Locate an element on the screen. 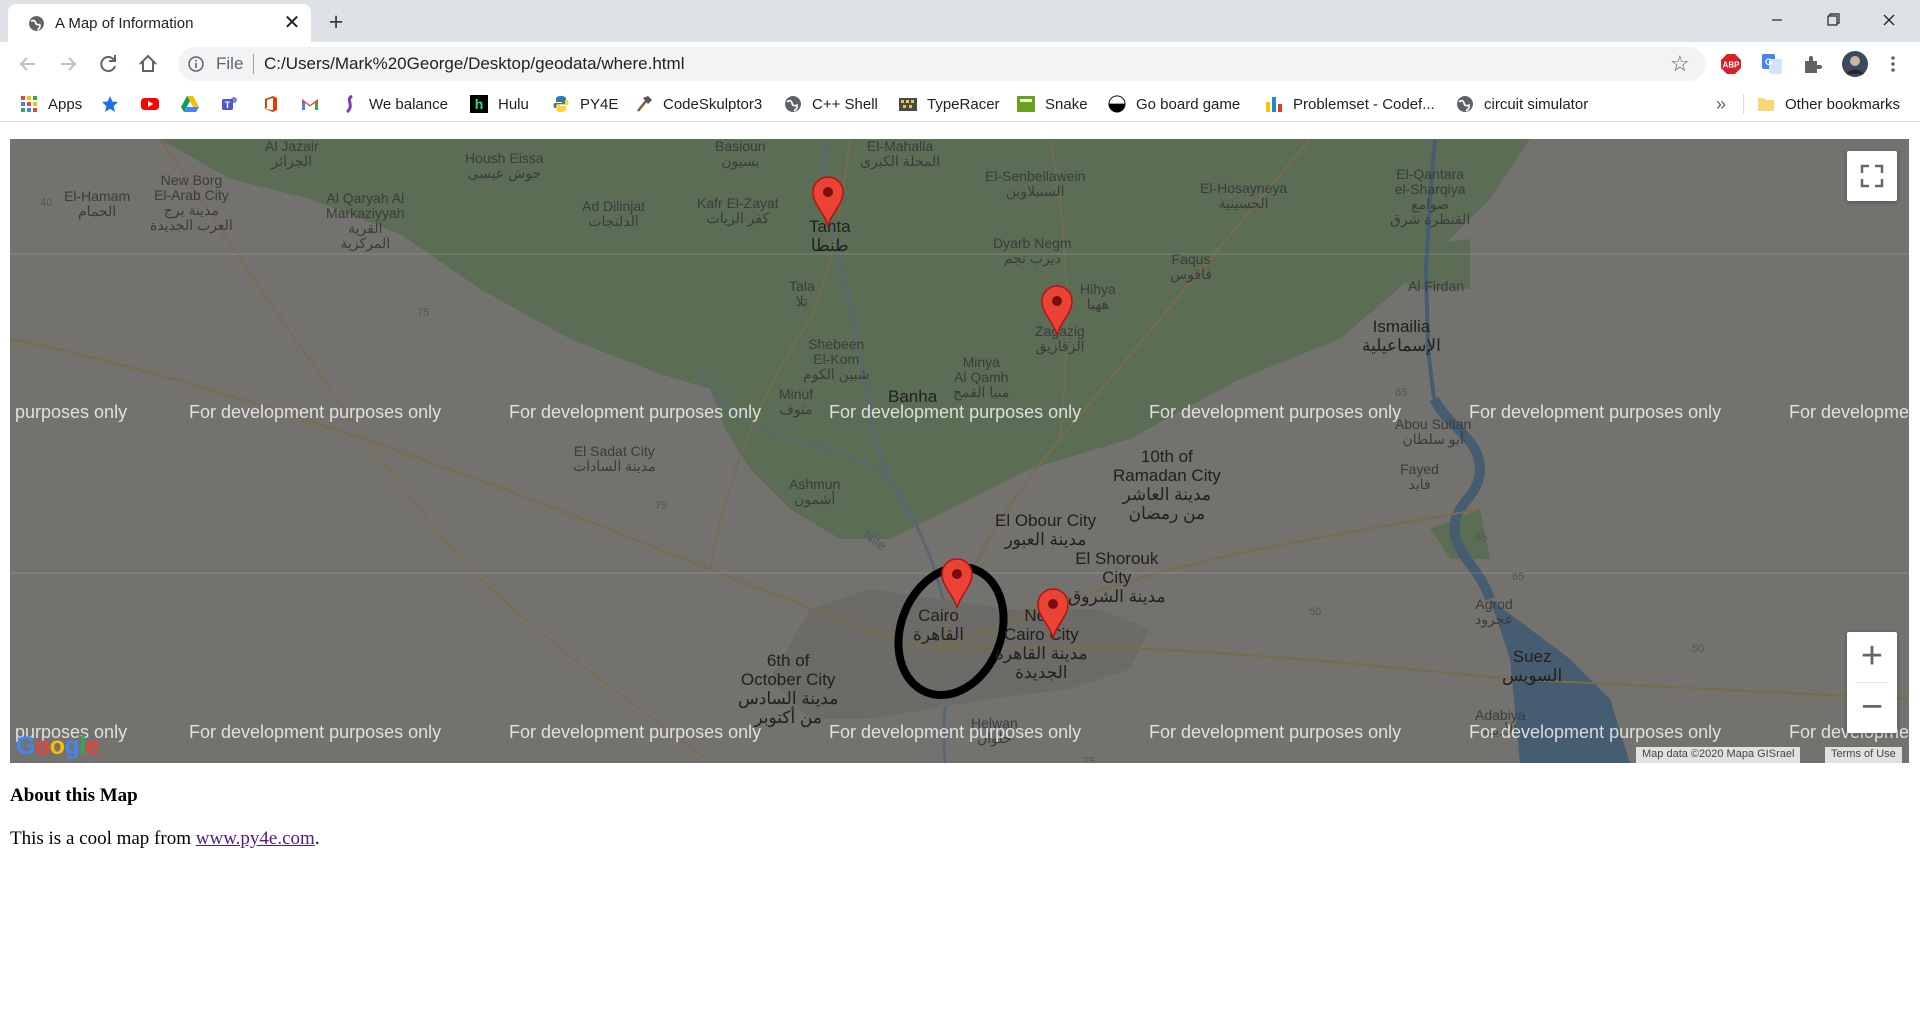  folder-icon is located at coordinates (1766, 104).